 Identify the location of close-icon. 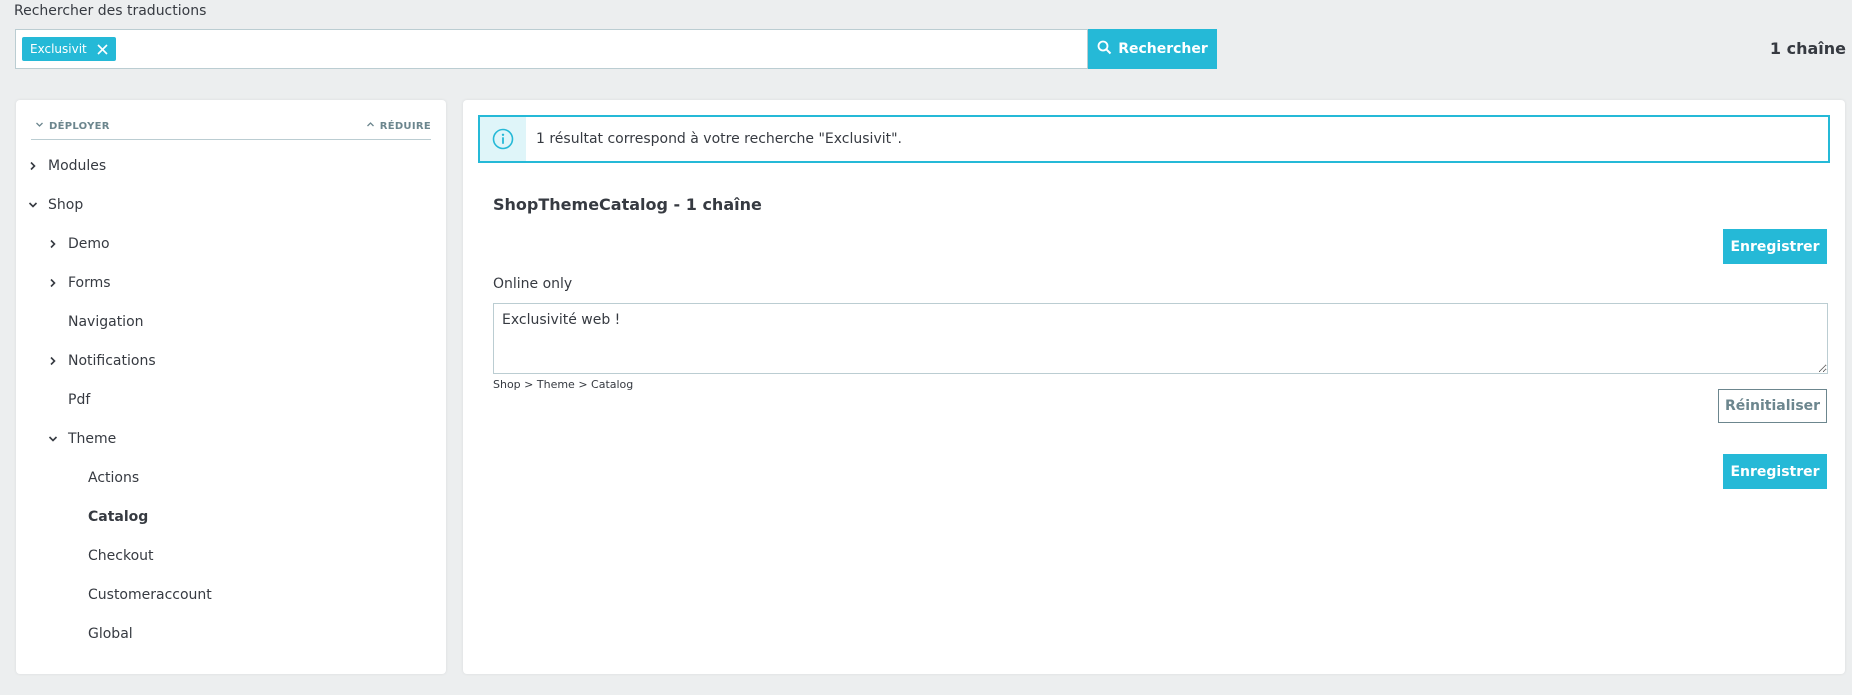
(102, 49).